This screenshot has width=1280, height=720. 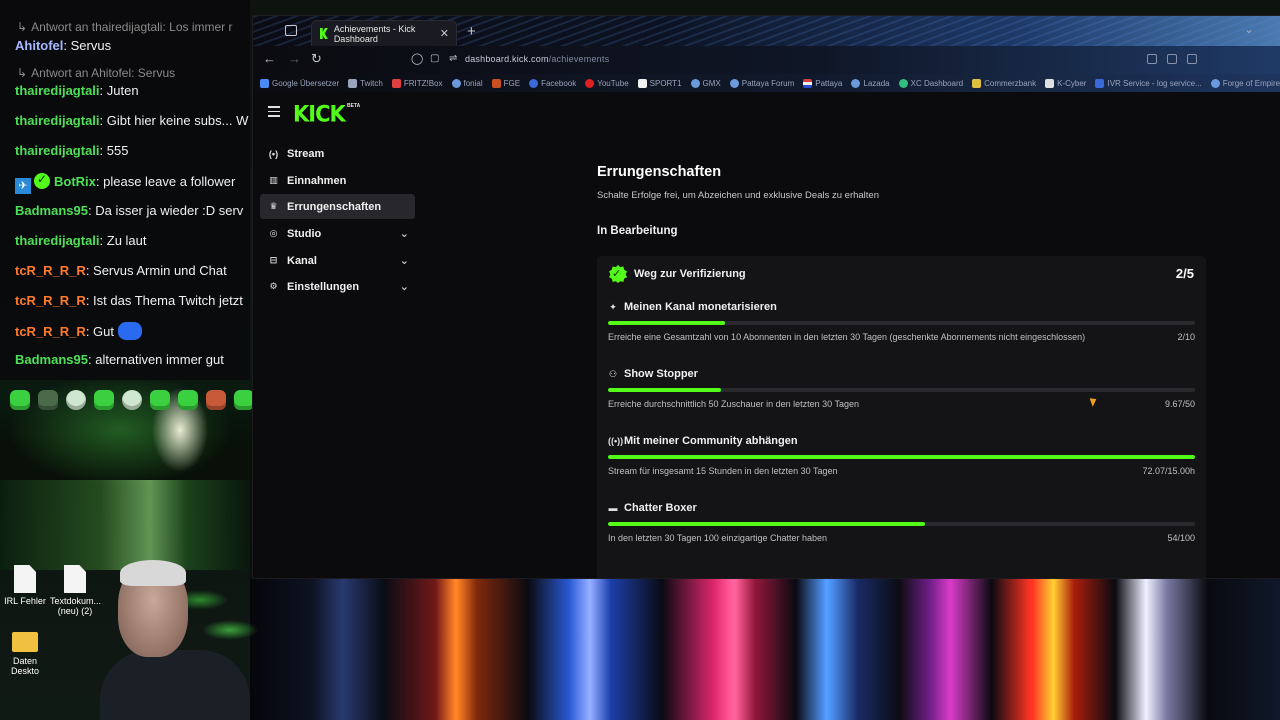 What do you see at coordinates (25, 585) in the screenshot?
I see `desktop-icon-irl-fehler: IRL Fehler` at bounding box center [25, 585].